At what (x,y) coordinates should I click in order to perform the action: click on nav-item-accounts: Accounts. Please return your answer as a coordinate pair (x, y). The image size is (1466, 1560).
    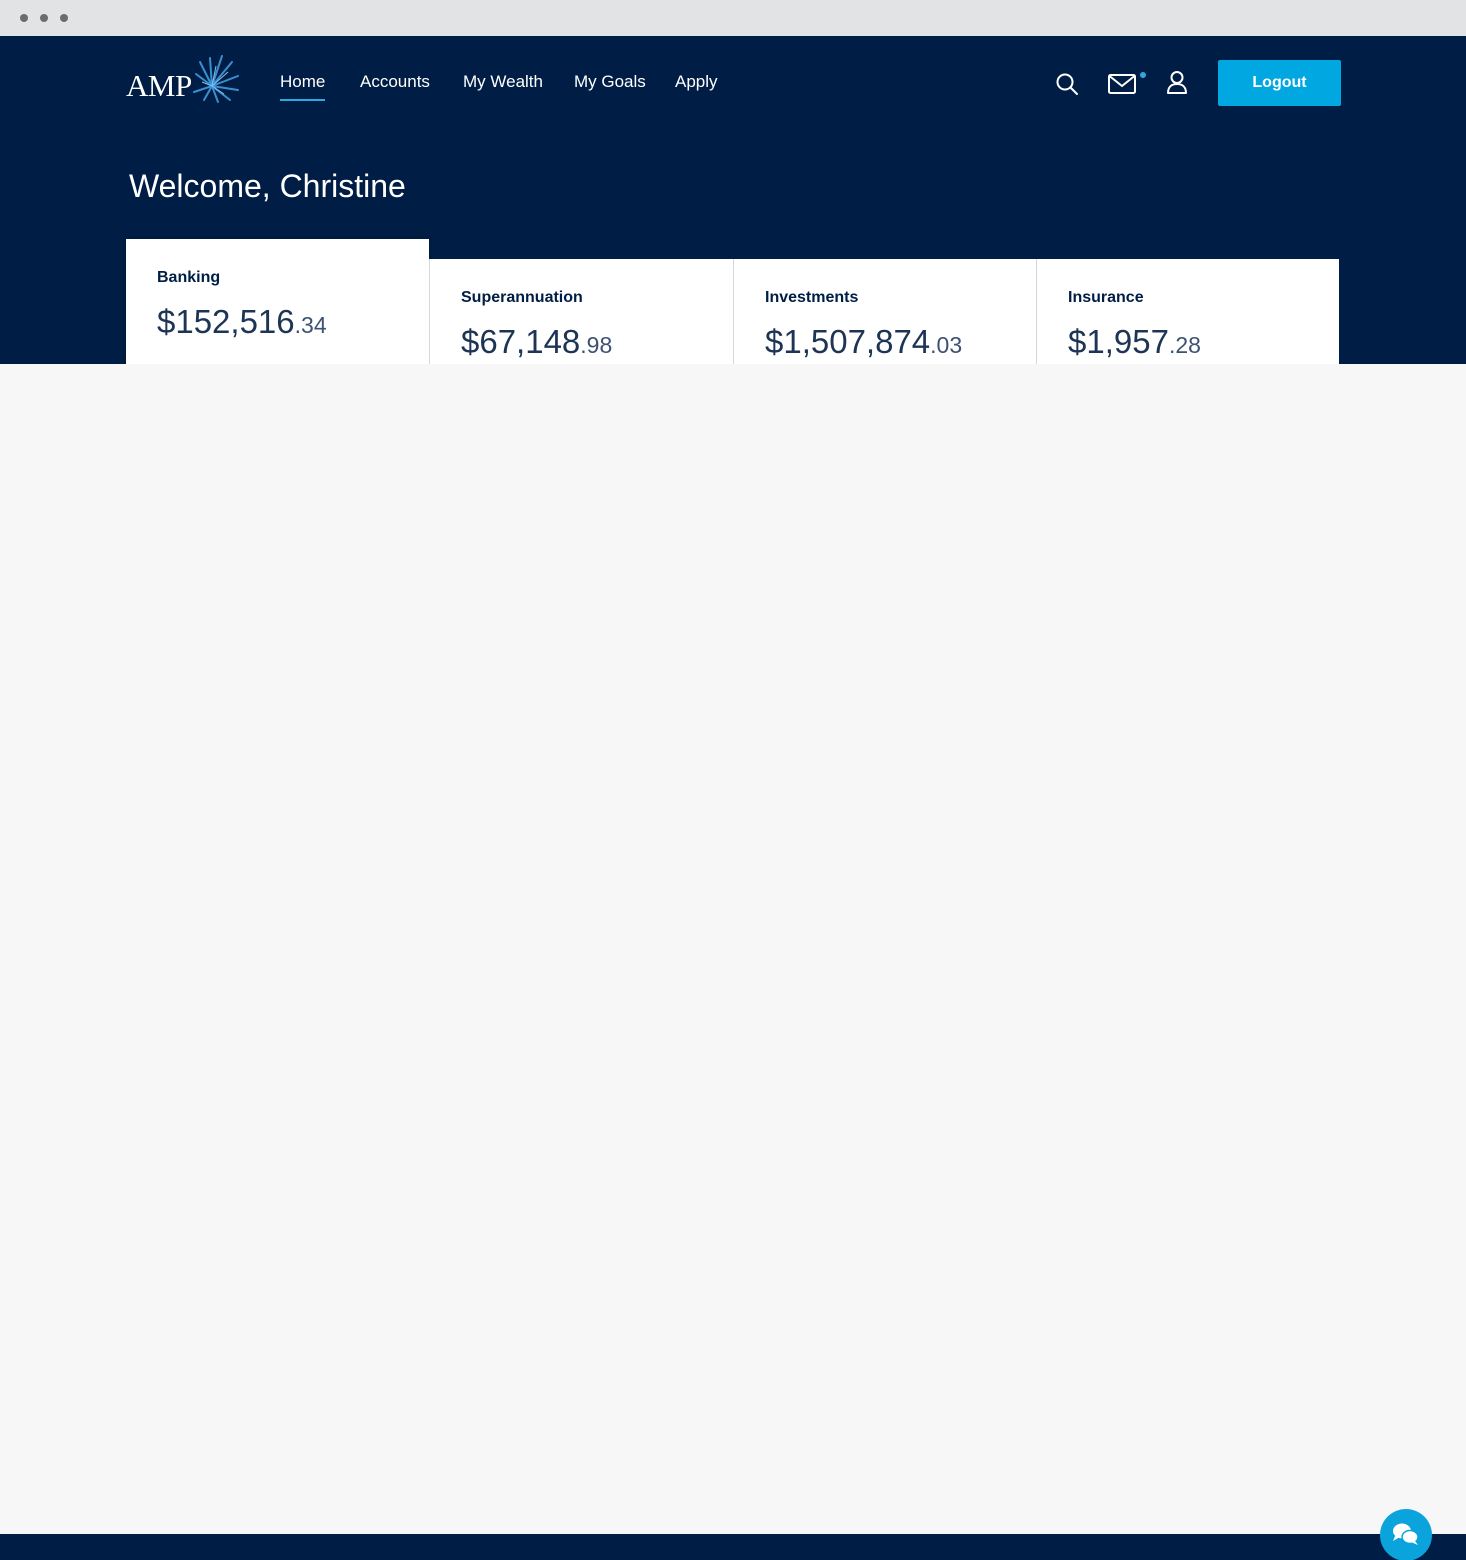
    Looking at the image, I should click on (395, 82).